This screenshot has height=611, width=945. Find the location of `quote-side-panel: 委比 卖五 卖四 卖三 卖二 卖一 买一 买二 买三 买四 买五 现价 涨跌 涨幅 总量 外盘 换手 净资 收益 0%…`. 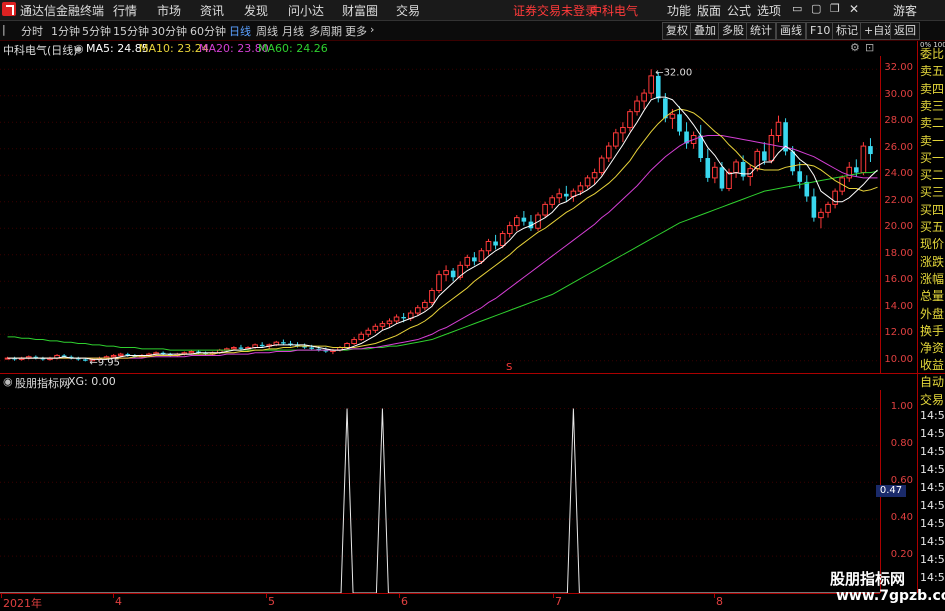

quote-side-panel: 委比 卖五 卖四 卖三 卖二 卖一 买一 买二 买三 买四 买五 现价 涨跌 涨幅 总量 外盘 换手 净资 收益 0%… is located at coordinates (931, 317).